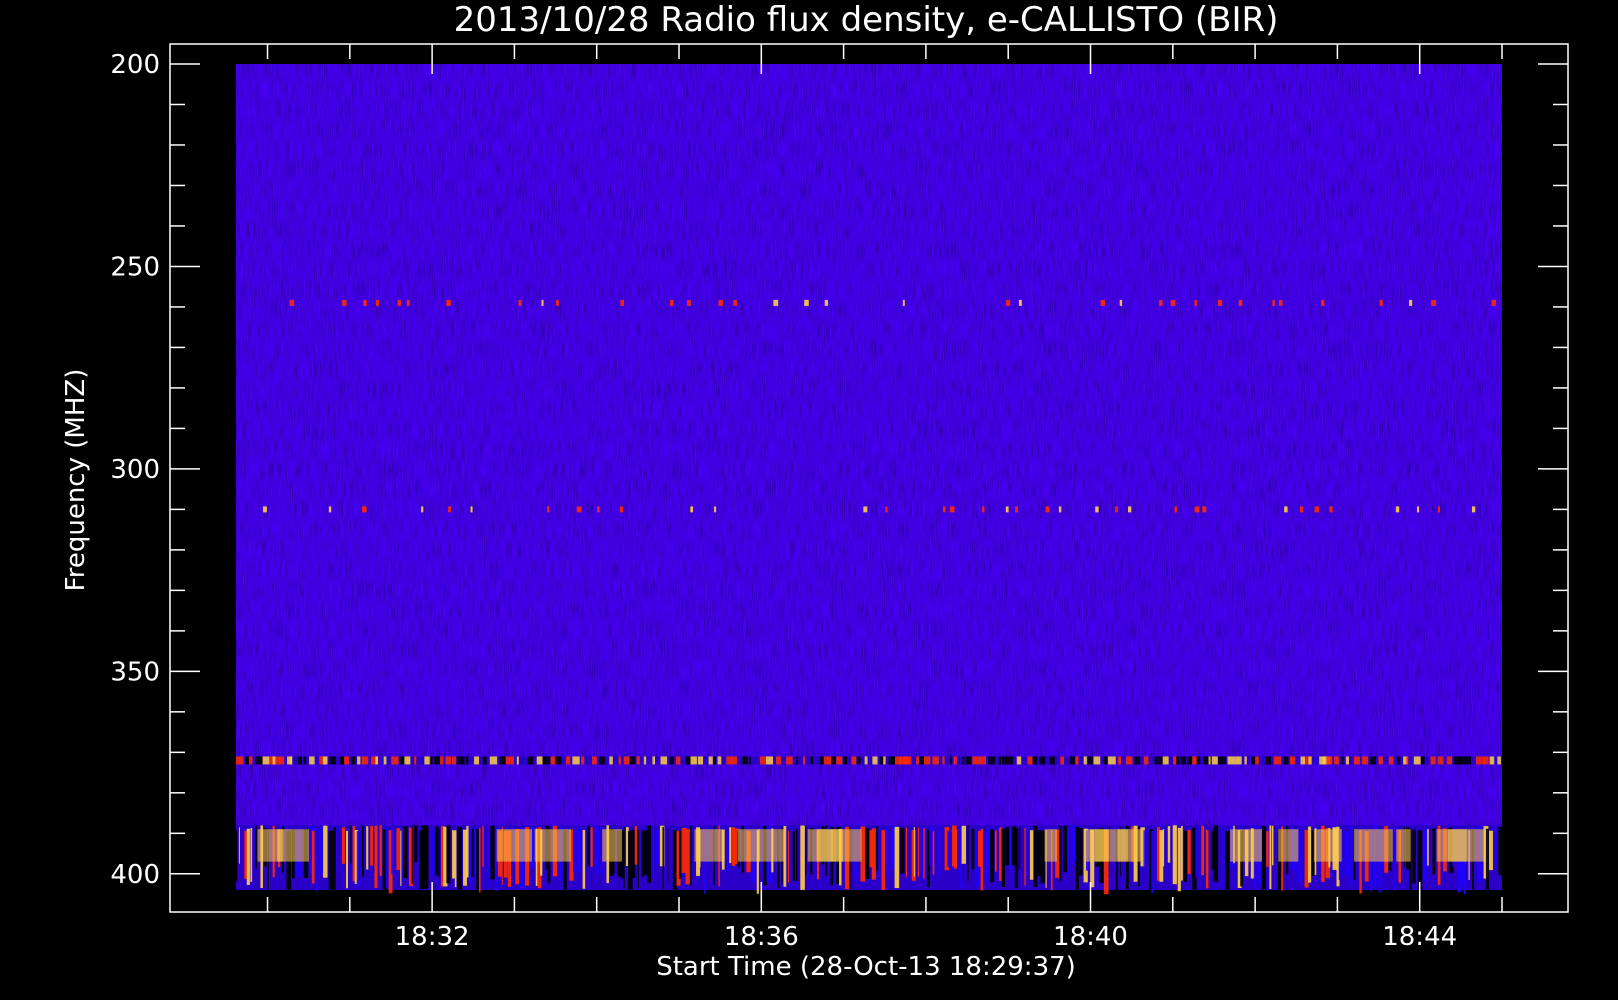 Image resolution: width=1618 pixels, height=1000 pixels. What do you see at coordinates (135, 65) in the screenshot?
I see `y-tick-label: 200` at bounding box center [135, 65].